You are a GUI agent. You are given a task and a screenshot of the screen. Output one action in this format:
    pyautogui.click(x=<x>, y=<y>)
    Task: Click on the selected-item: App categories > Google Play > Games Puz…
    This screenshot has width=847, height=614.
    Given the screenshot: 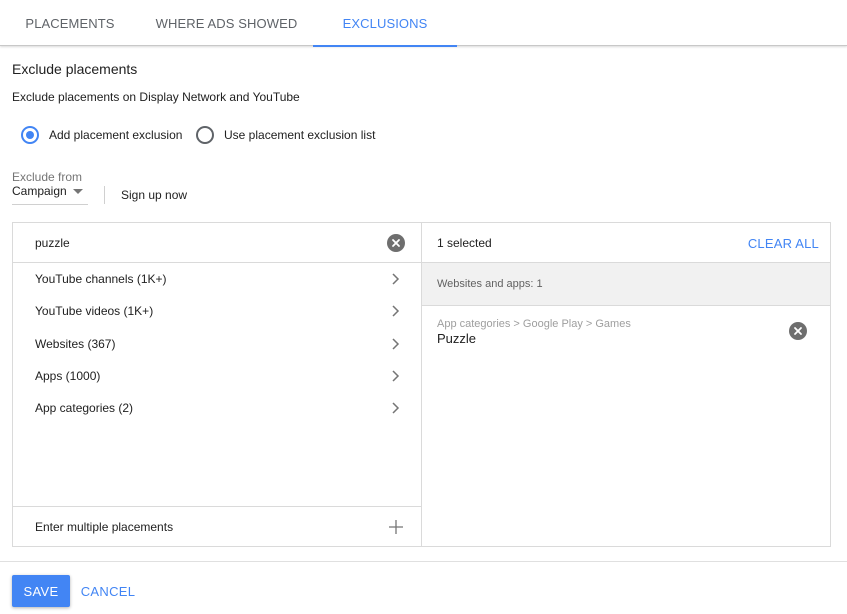 What is the action you would take?
    pyautogui.click(x=626, y=331)
    